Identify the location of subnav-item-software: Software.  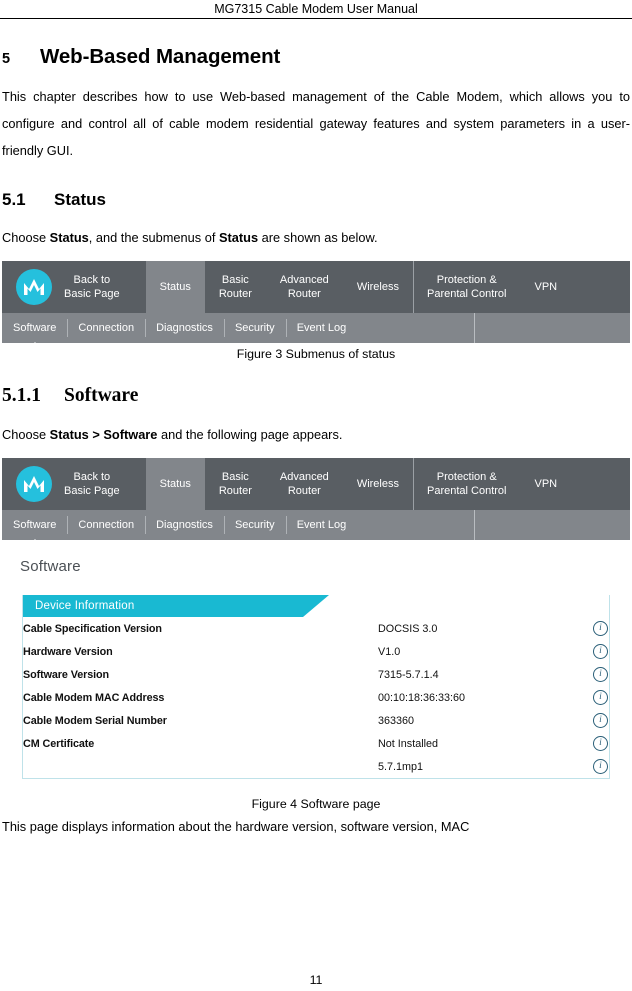
(34, 331).